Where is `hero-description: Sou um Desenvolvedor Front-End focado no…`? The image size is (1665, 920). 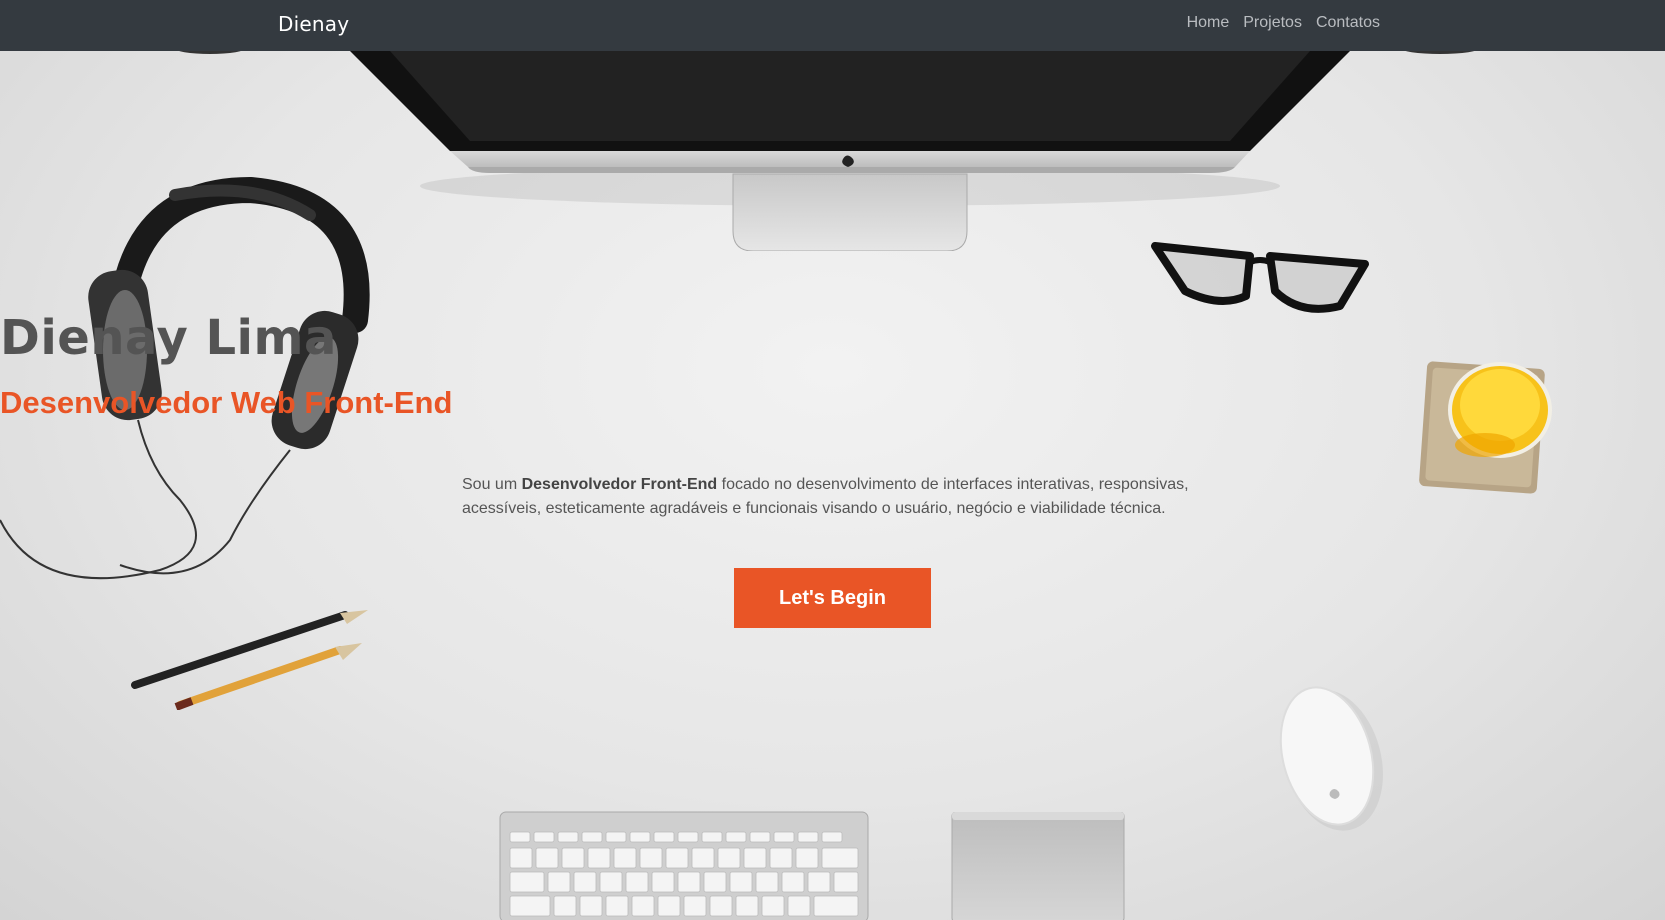
hero-description: Sou um Desenvolvedor Front-End focado no… is located at coordinates (832, 497).